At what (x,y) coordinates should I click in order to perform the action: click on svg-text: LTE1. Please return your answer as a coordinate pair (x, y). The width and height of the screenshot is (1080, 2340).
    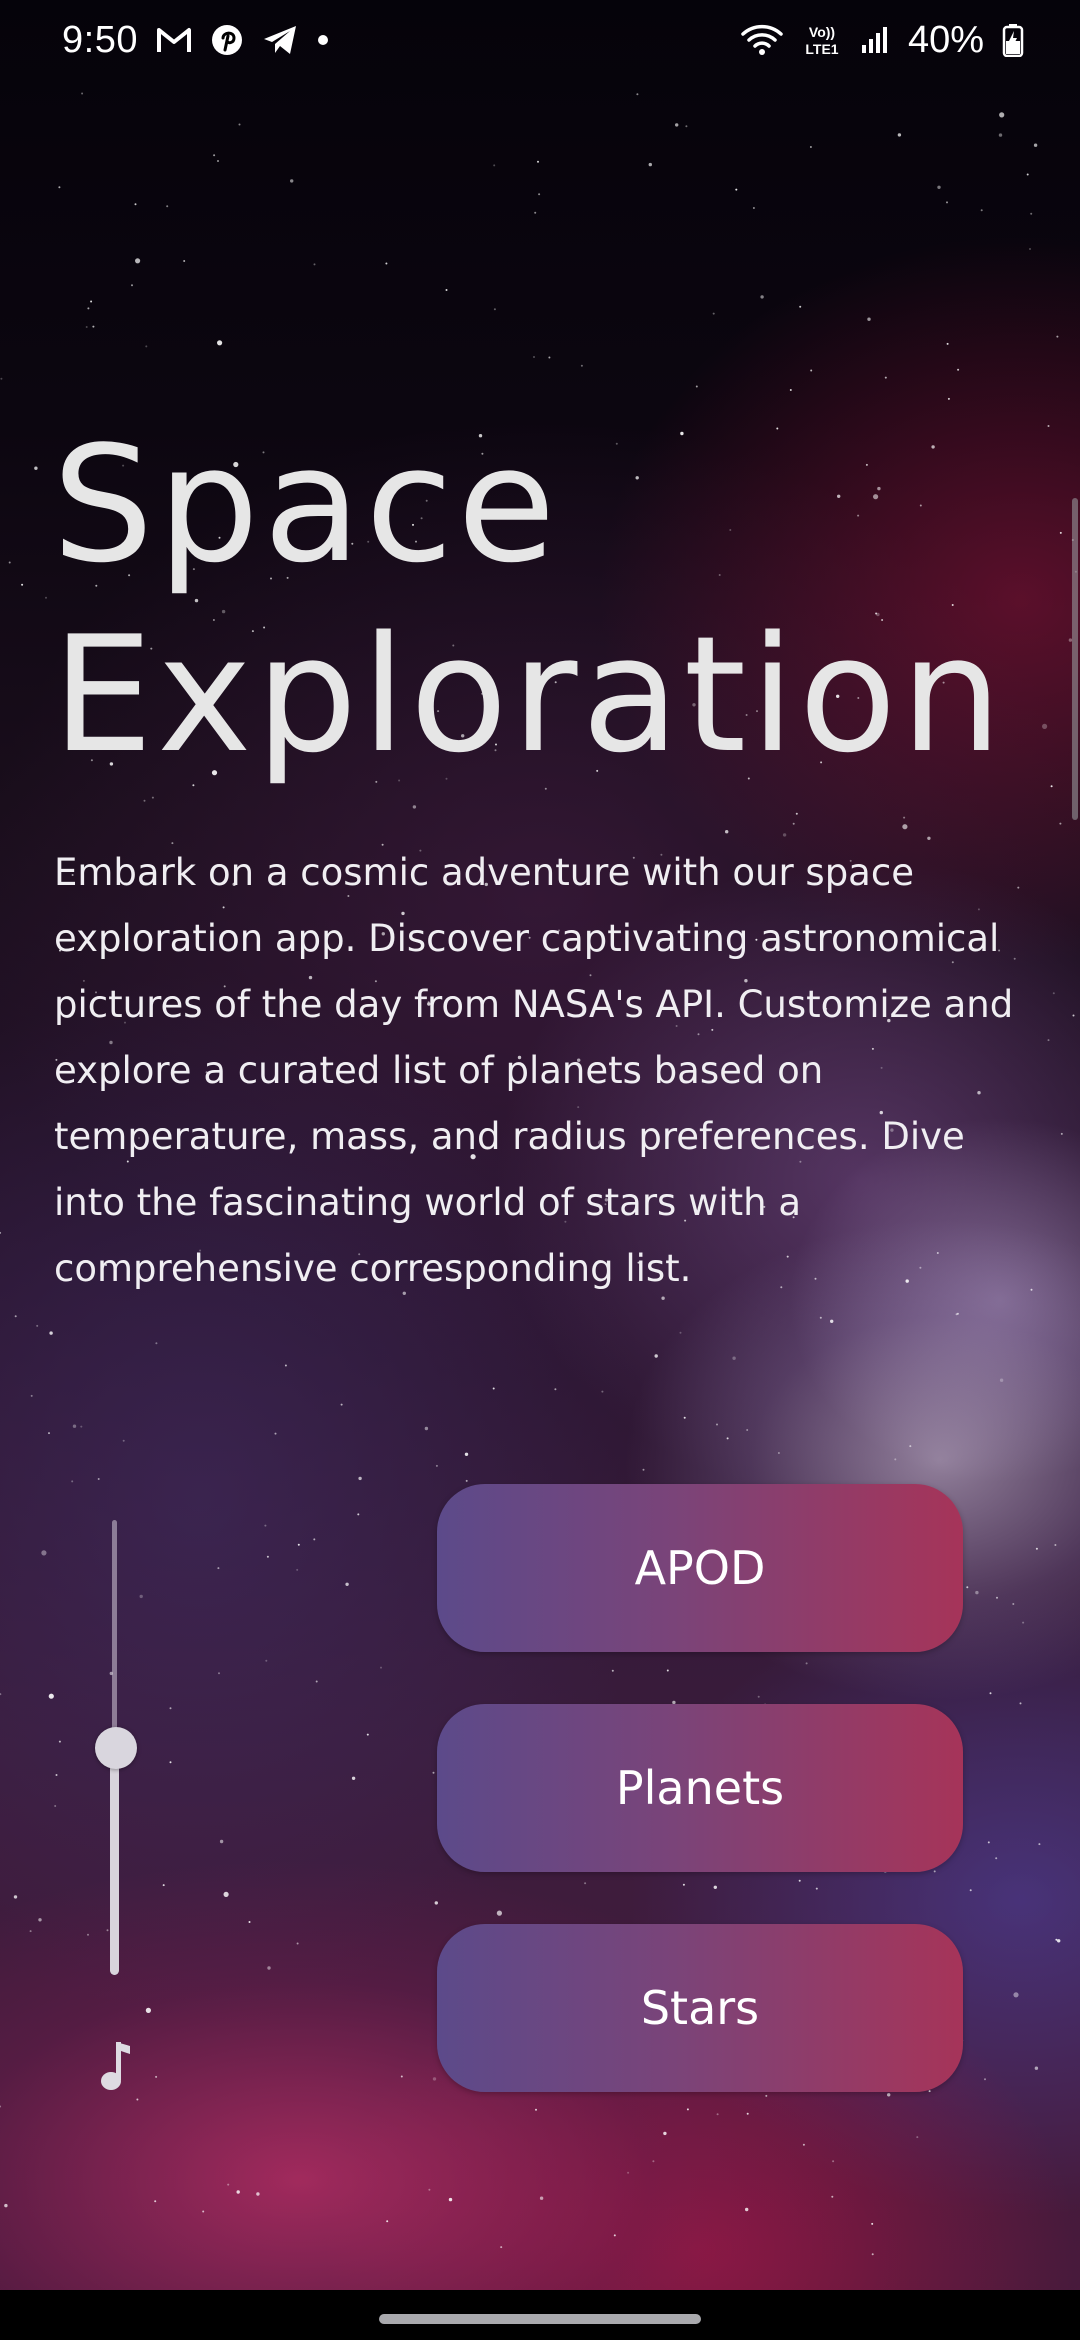
    Looking at the image, I should click on (821, 49).